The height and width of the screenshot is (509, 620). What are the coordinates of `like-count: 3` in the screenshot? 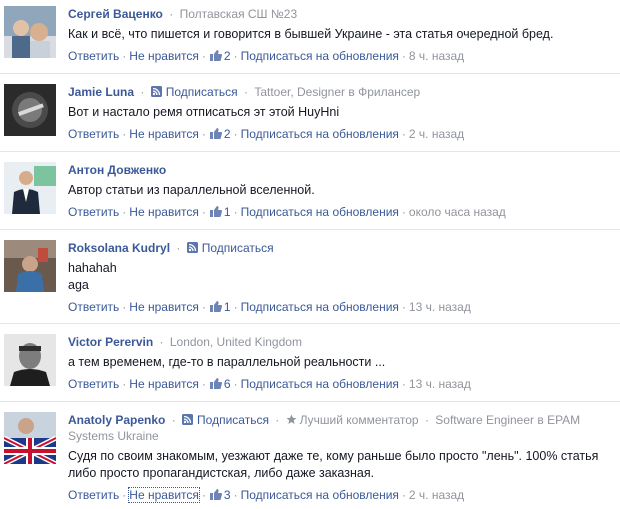 It's located at (227, 495).